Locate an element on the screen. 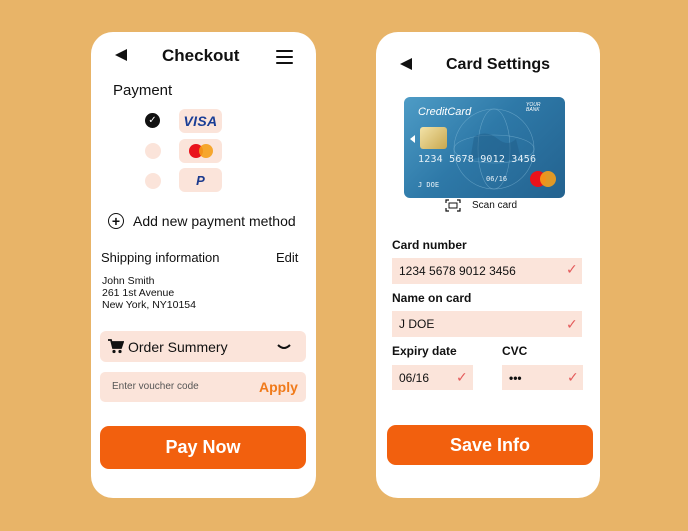  address-line: New York, NY10154 is located at coordinates (149, 305).